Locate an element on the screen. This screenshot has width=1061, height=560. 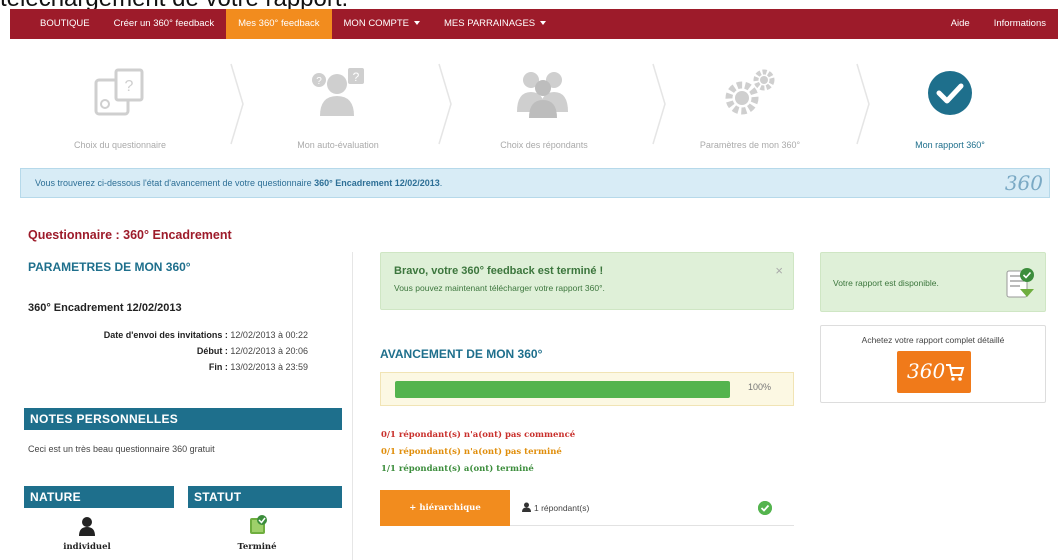
hierarchy-count-label: 1 répondant(s) is located at coordinates (562, 508).